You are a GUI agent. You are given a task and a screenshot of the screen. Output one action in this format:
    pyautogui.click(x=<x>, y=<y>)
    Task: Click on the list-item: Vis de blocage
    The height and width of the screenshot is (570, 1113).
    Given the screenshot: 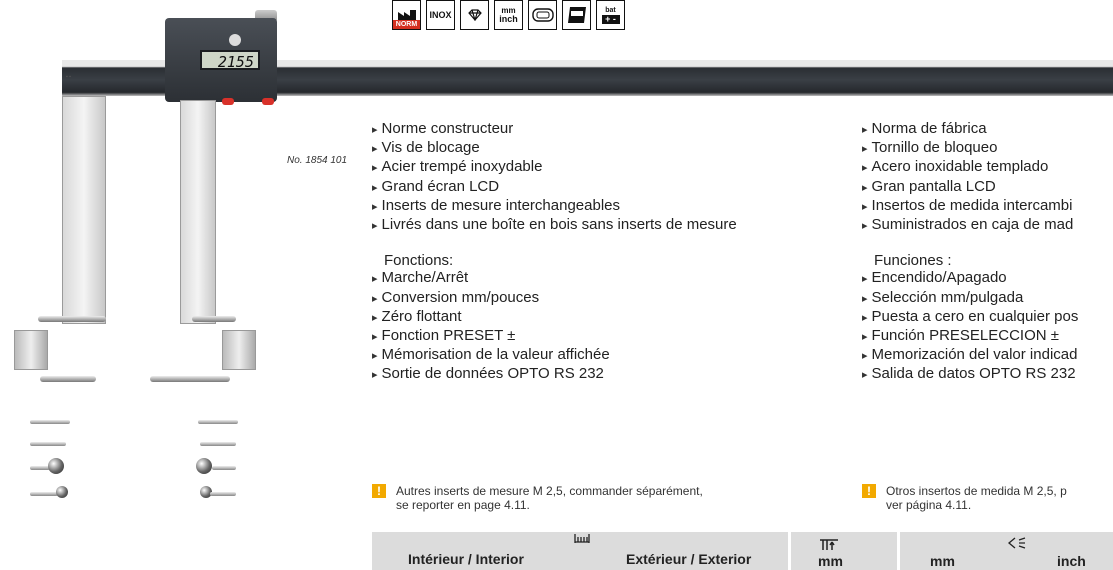 What is the action you would take?
    pyautogui.click(x=614, y=148)
    